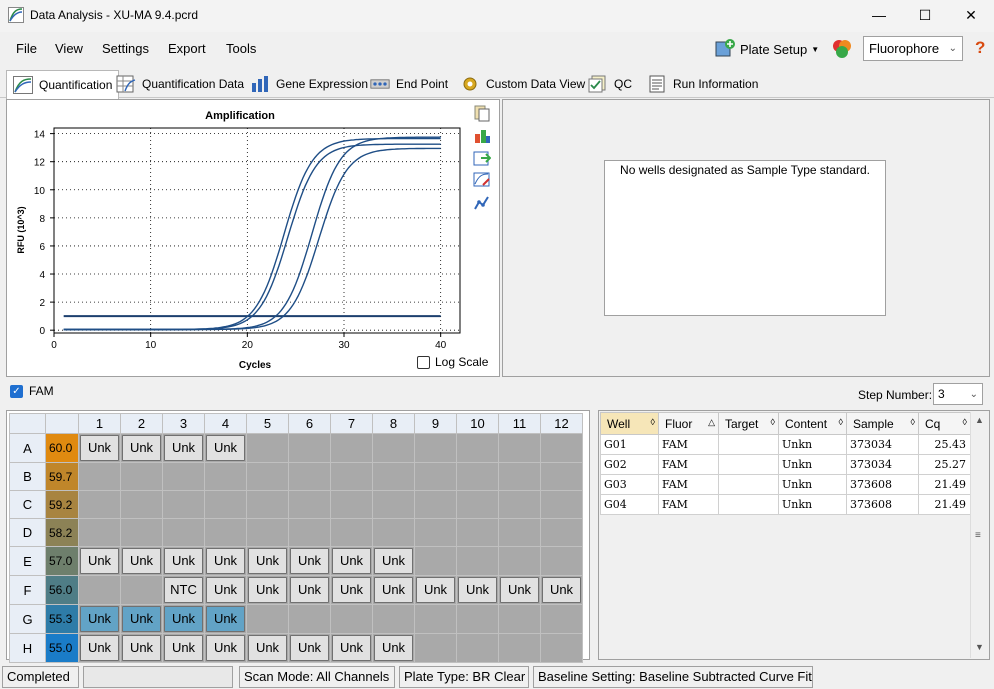 Image resolution: width=994 pixels, height=689 pixels. What do you see at coordinates (27, 648) in the screenshot?
I see `row-header-h: H` at bounding box center [27, 648].